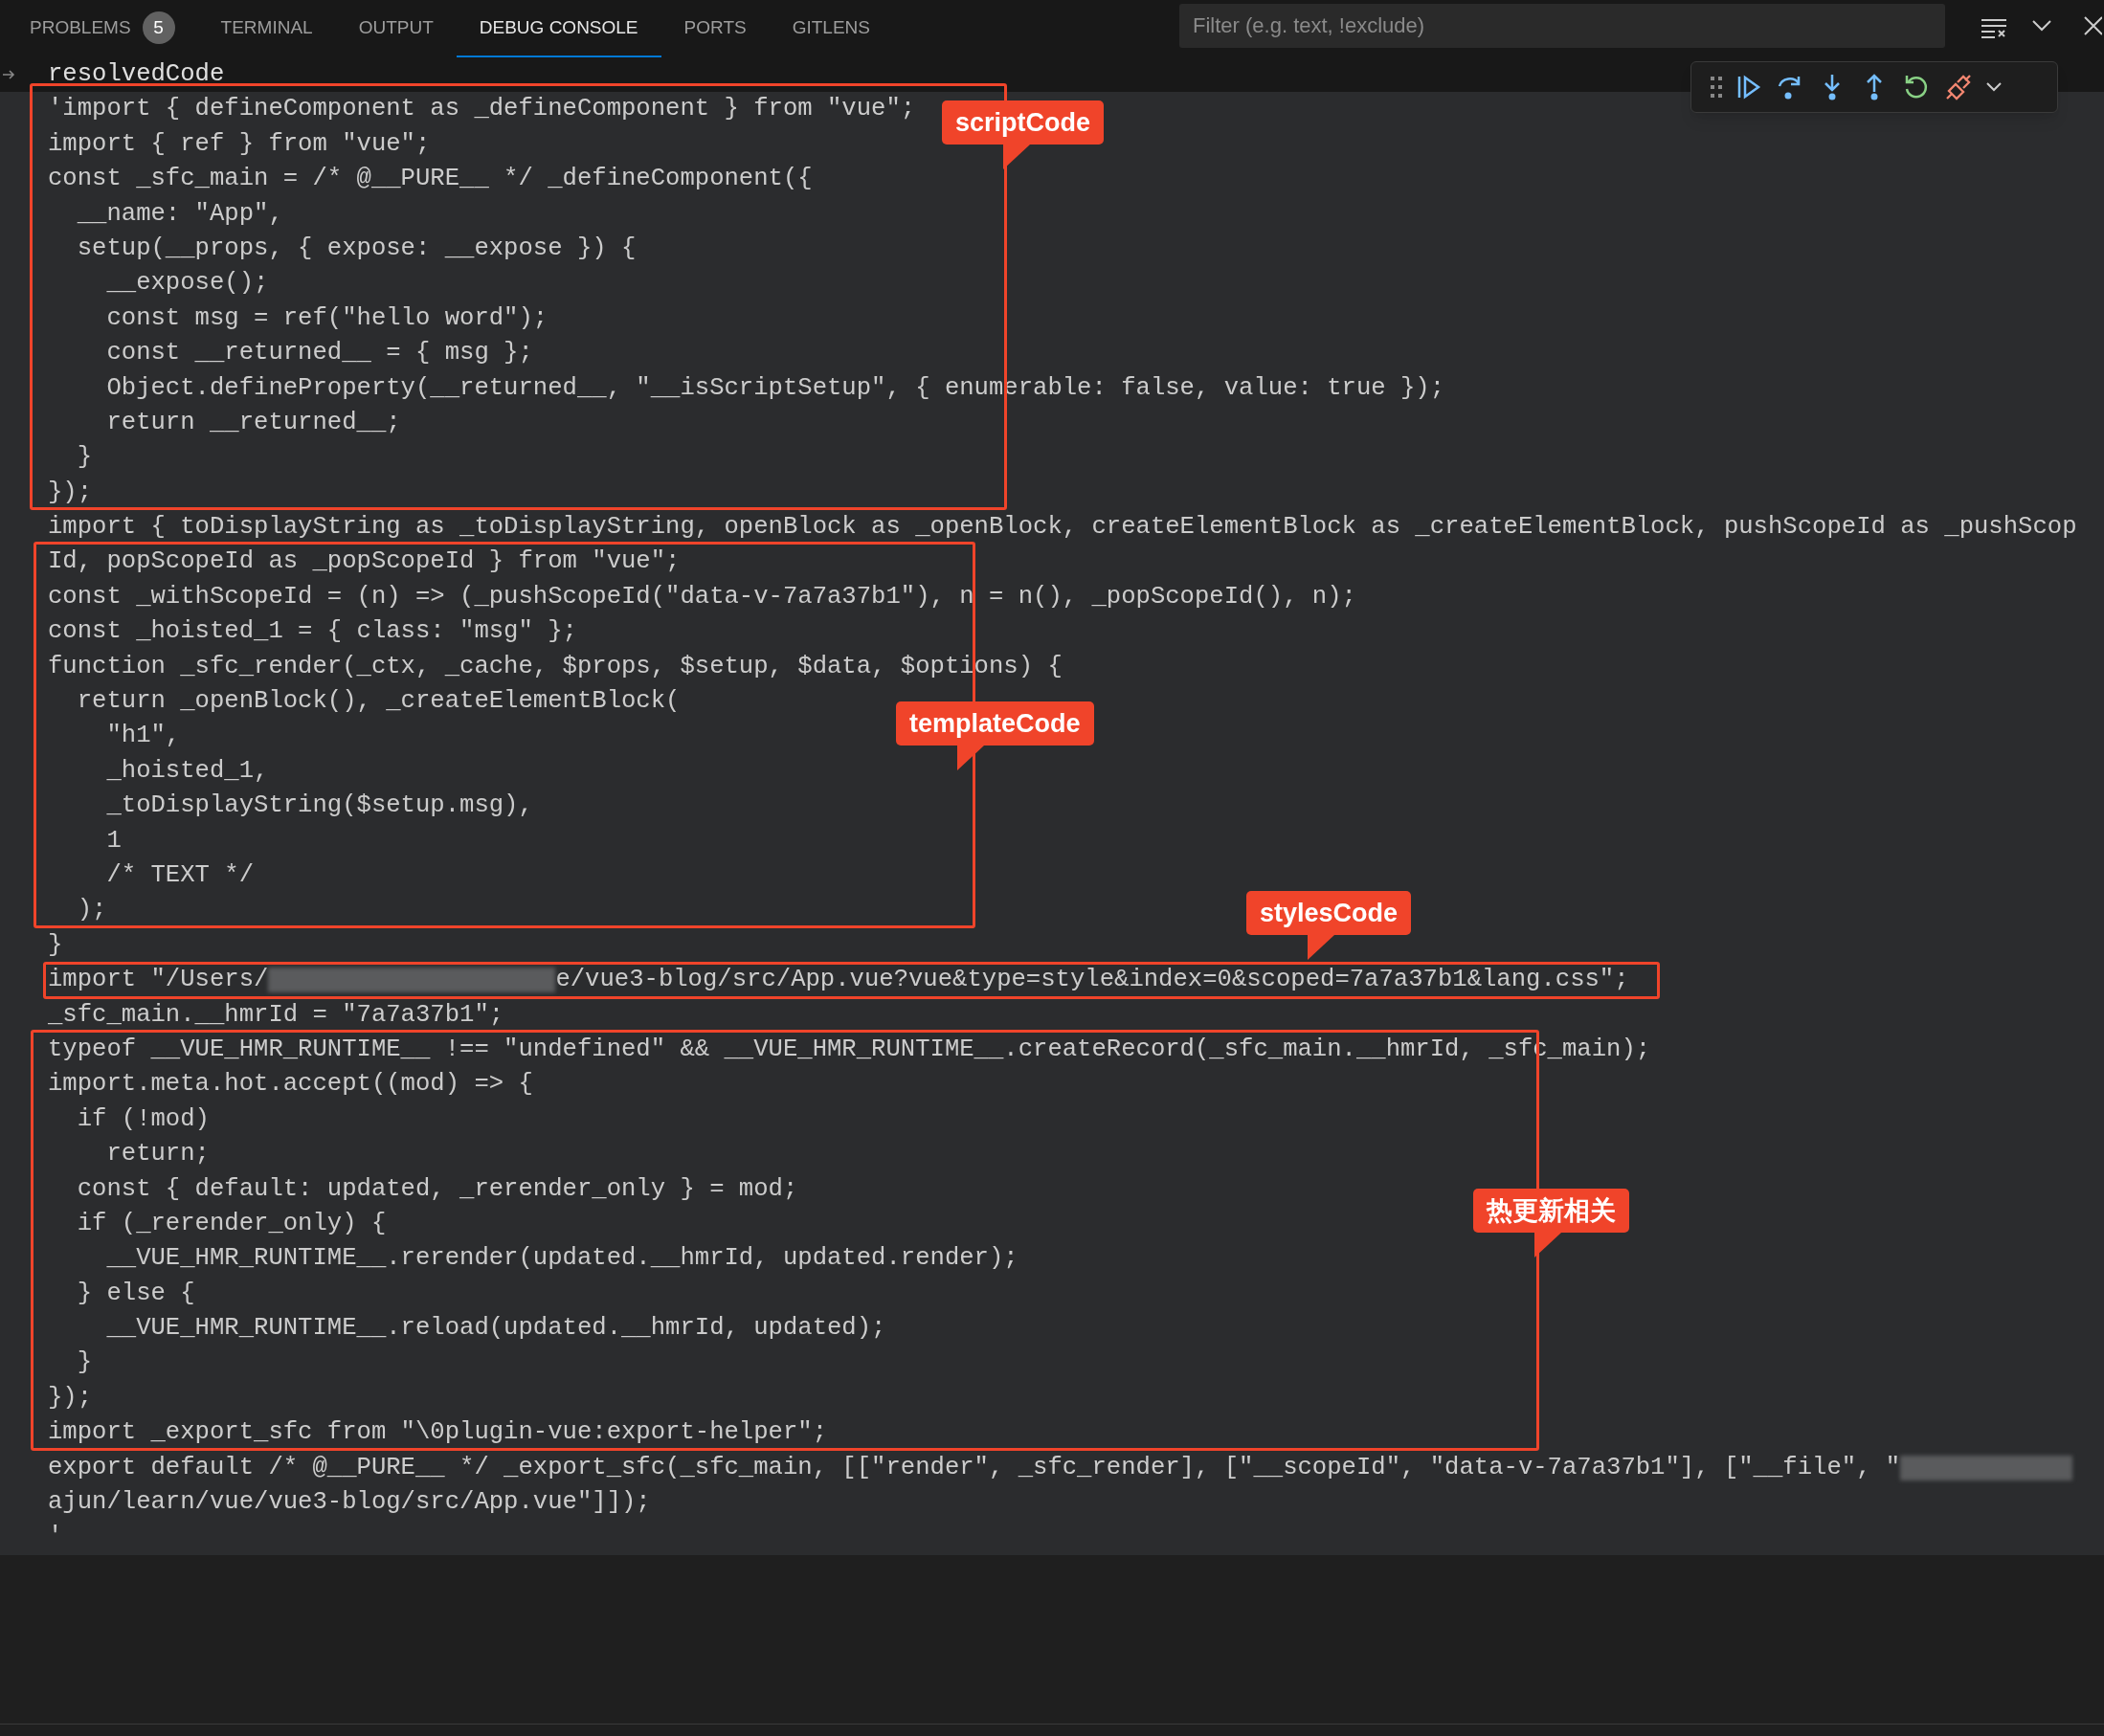  I want to click on code-text: export default /* @__PURE__ */ _export_sfc(_sfc_main, [["render", _sfc_render], ["__scopeId", "data-v-7a7a37b1"], ["__file", ", so click(975, 1467).